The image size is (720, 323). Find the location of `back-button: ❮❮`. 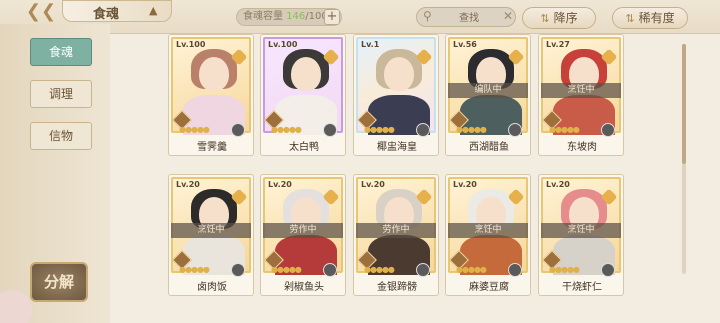

back-button: ❮❮ is located at coordinates (41, 13).